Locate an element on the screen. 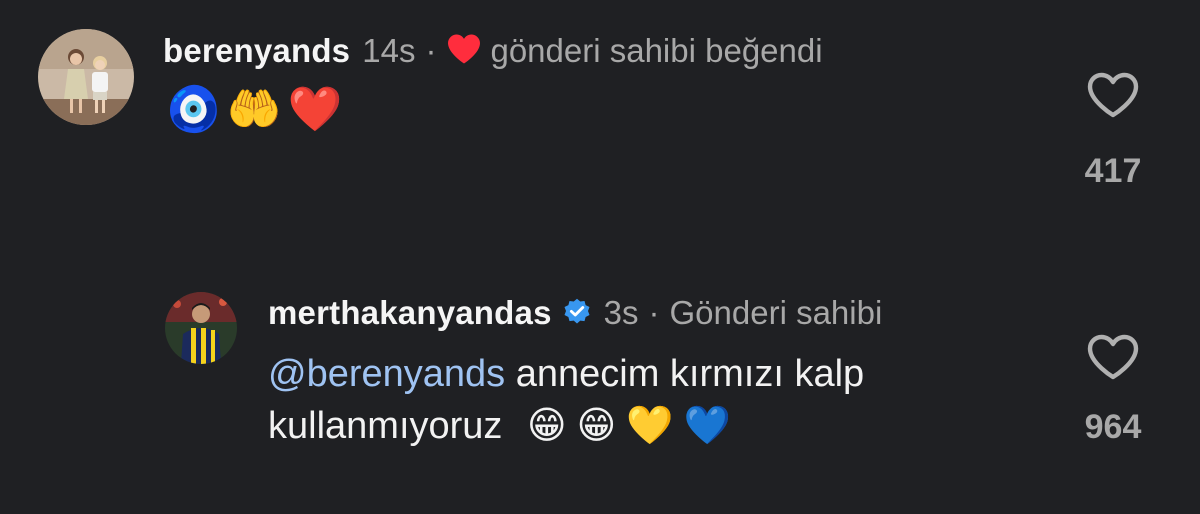  comment-text: 🧿 🤲 ❤️ is located at coordinates (254, 110).